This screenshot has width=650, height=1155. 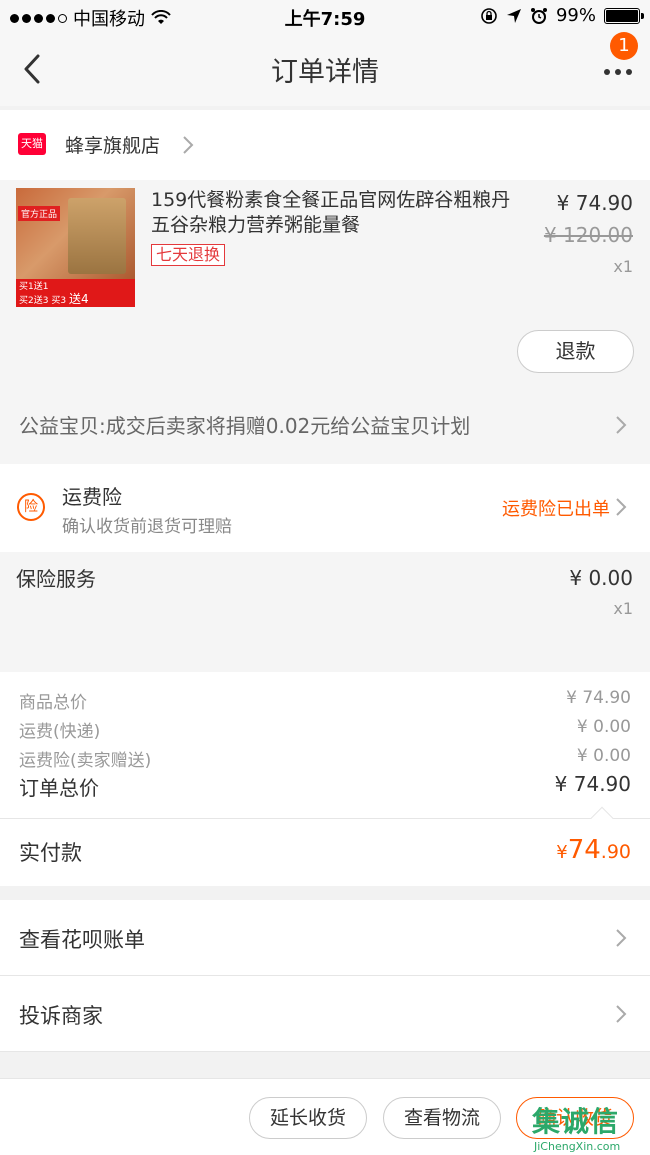 I want to click on tmall-logo: 天猫, so click(x=32, y=144).